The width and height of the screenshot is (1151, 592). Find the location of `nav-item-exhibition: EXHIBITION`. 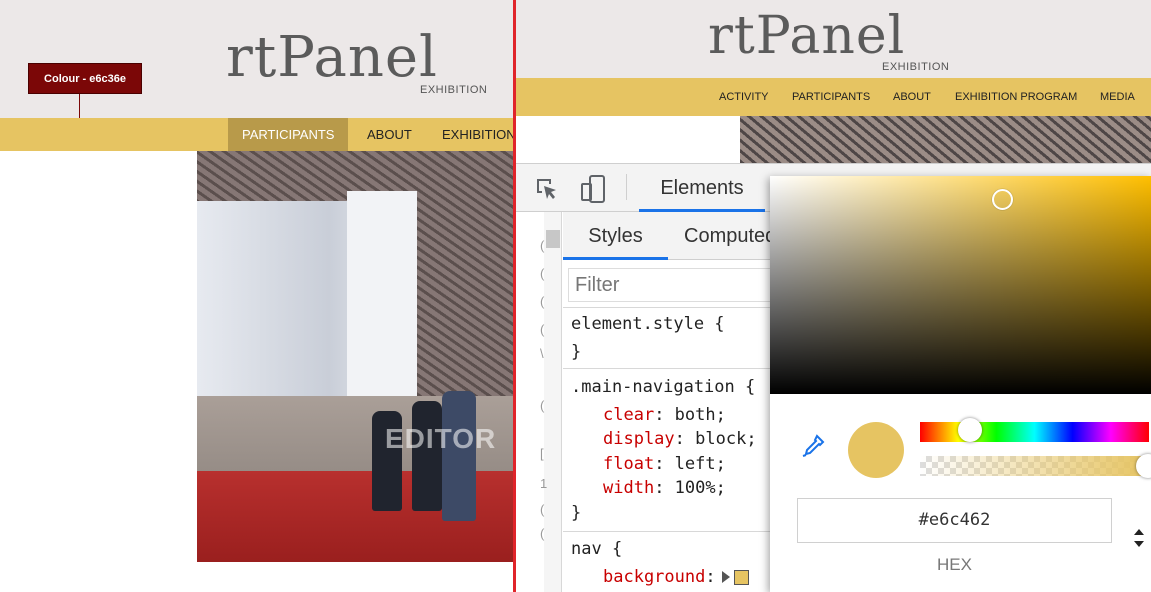

nav-item-exhibition: EXHIBITION is located at coordinates (477, 134).